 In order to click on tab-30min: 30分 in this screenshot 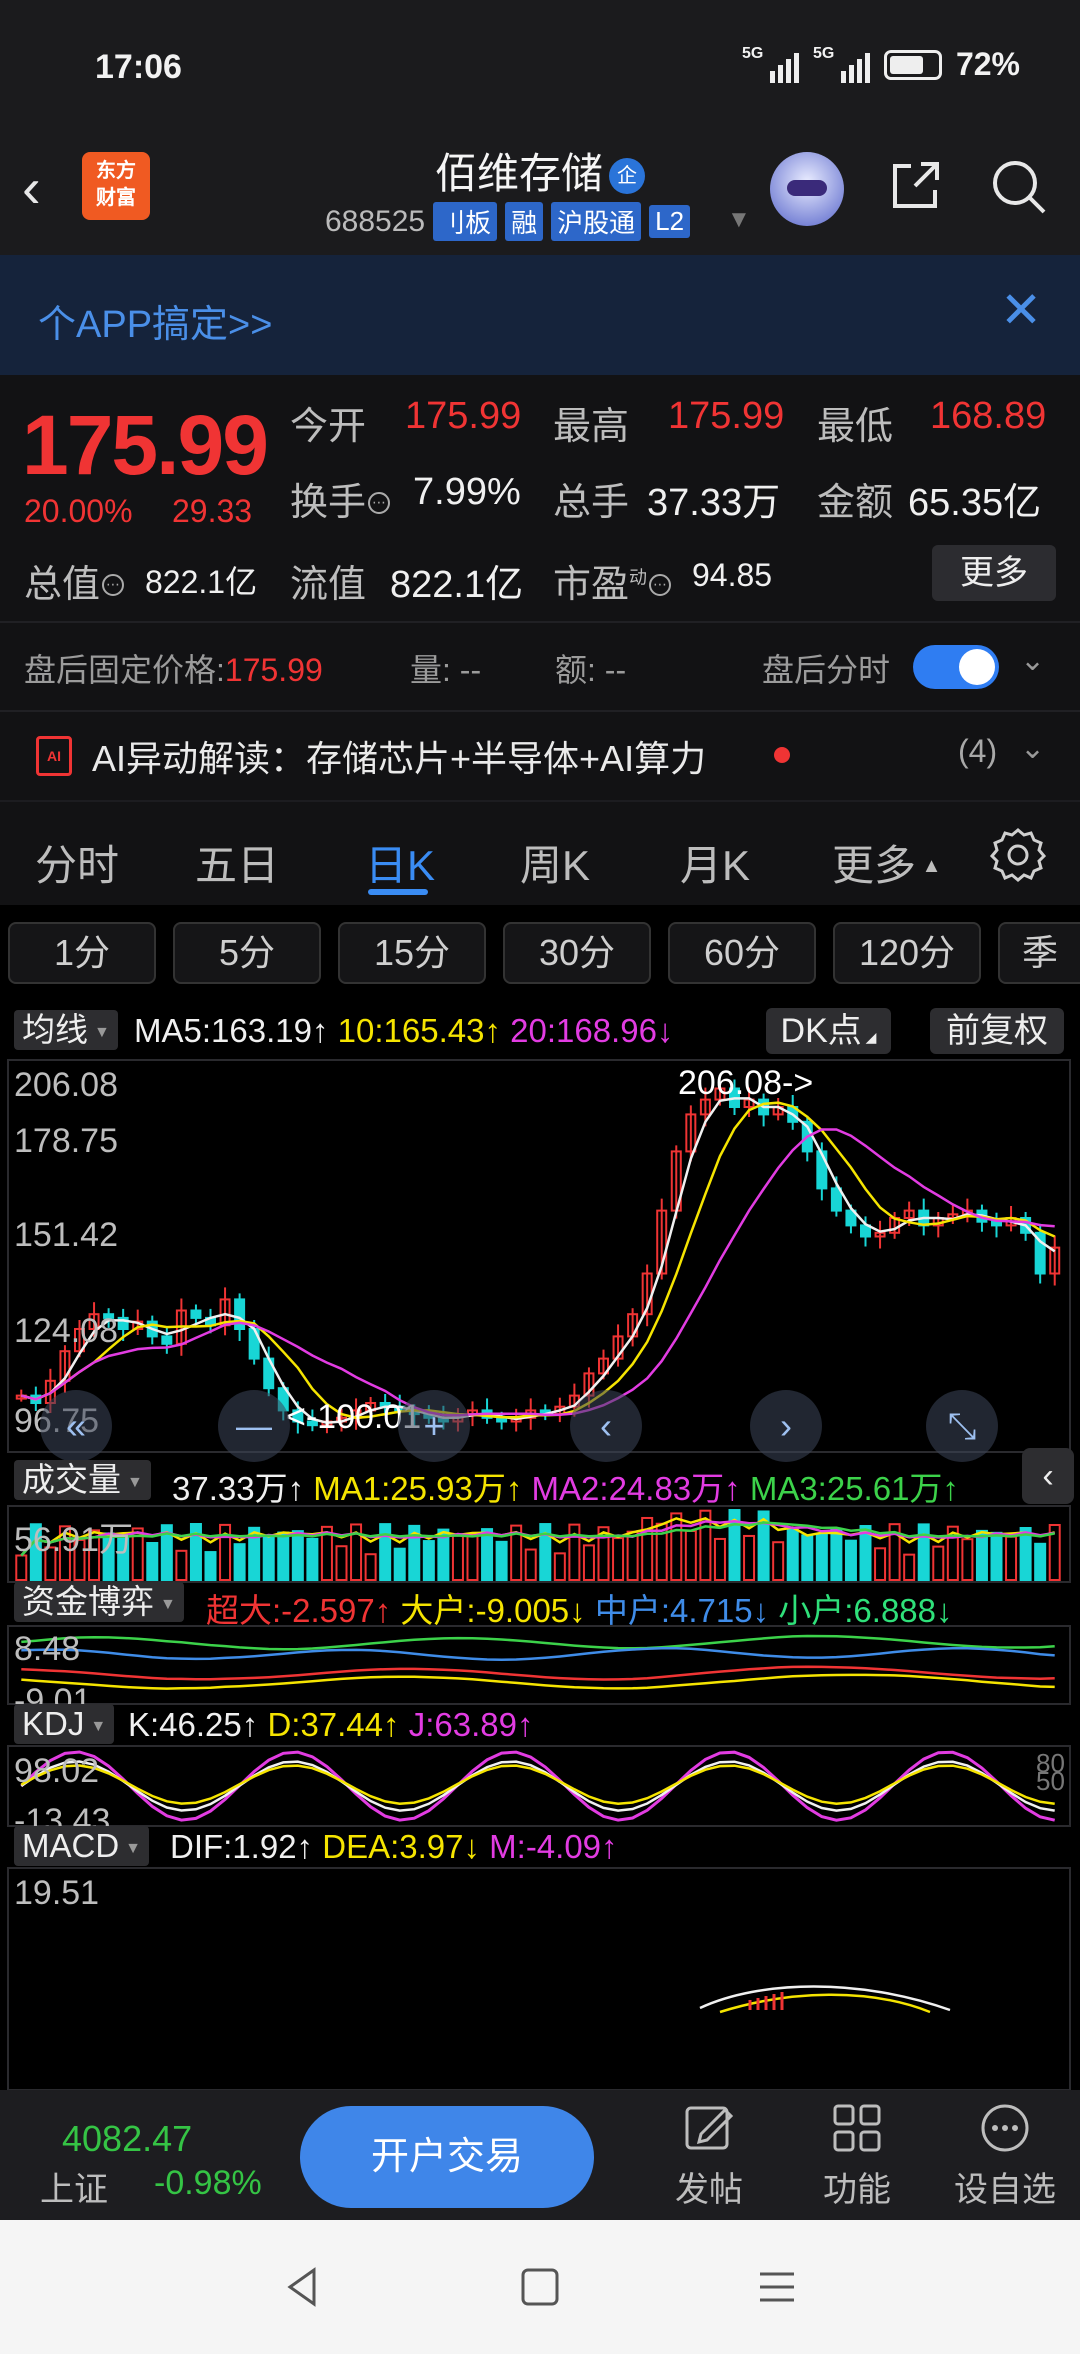, I will do `click(577, 953)`.